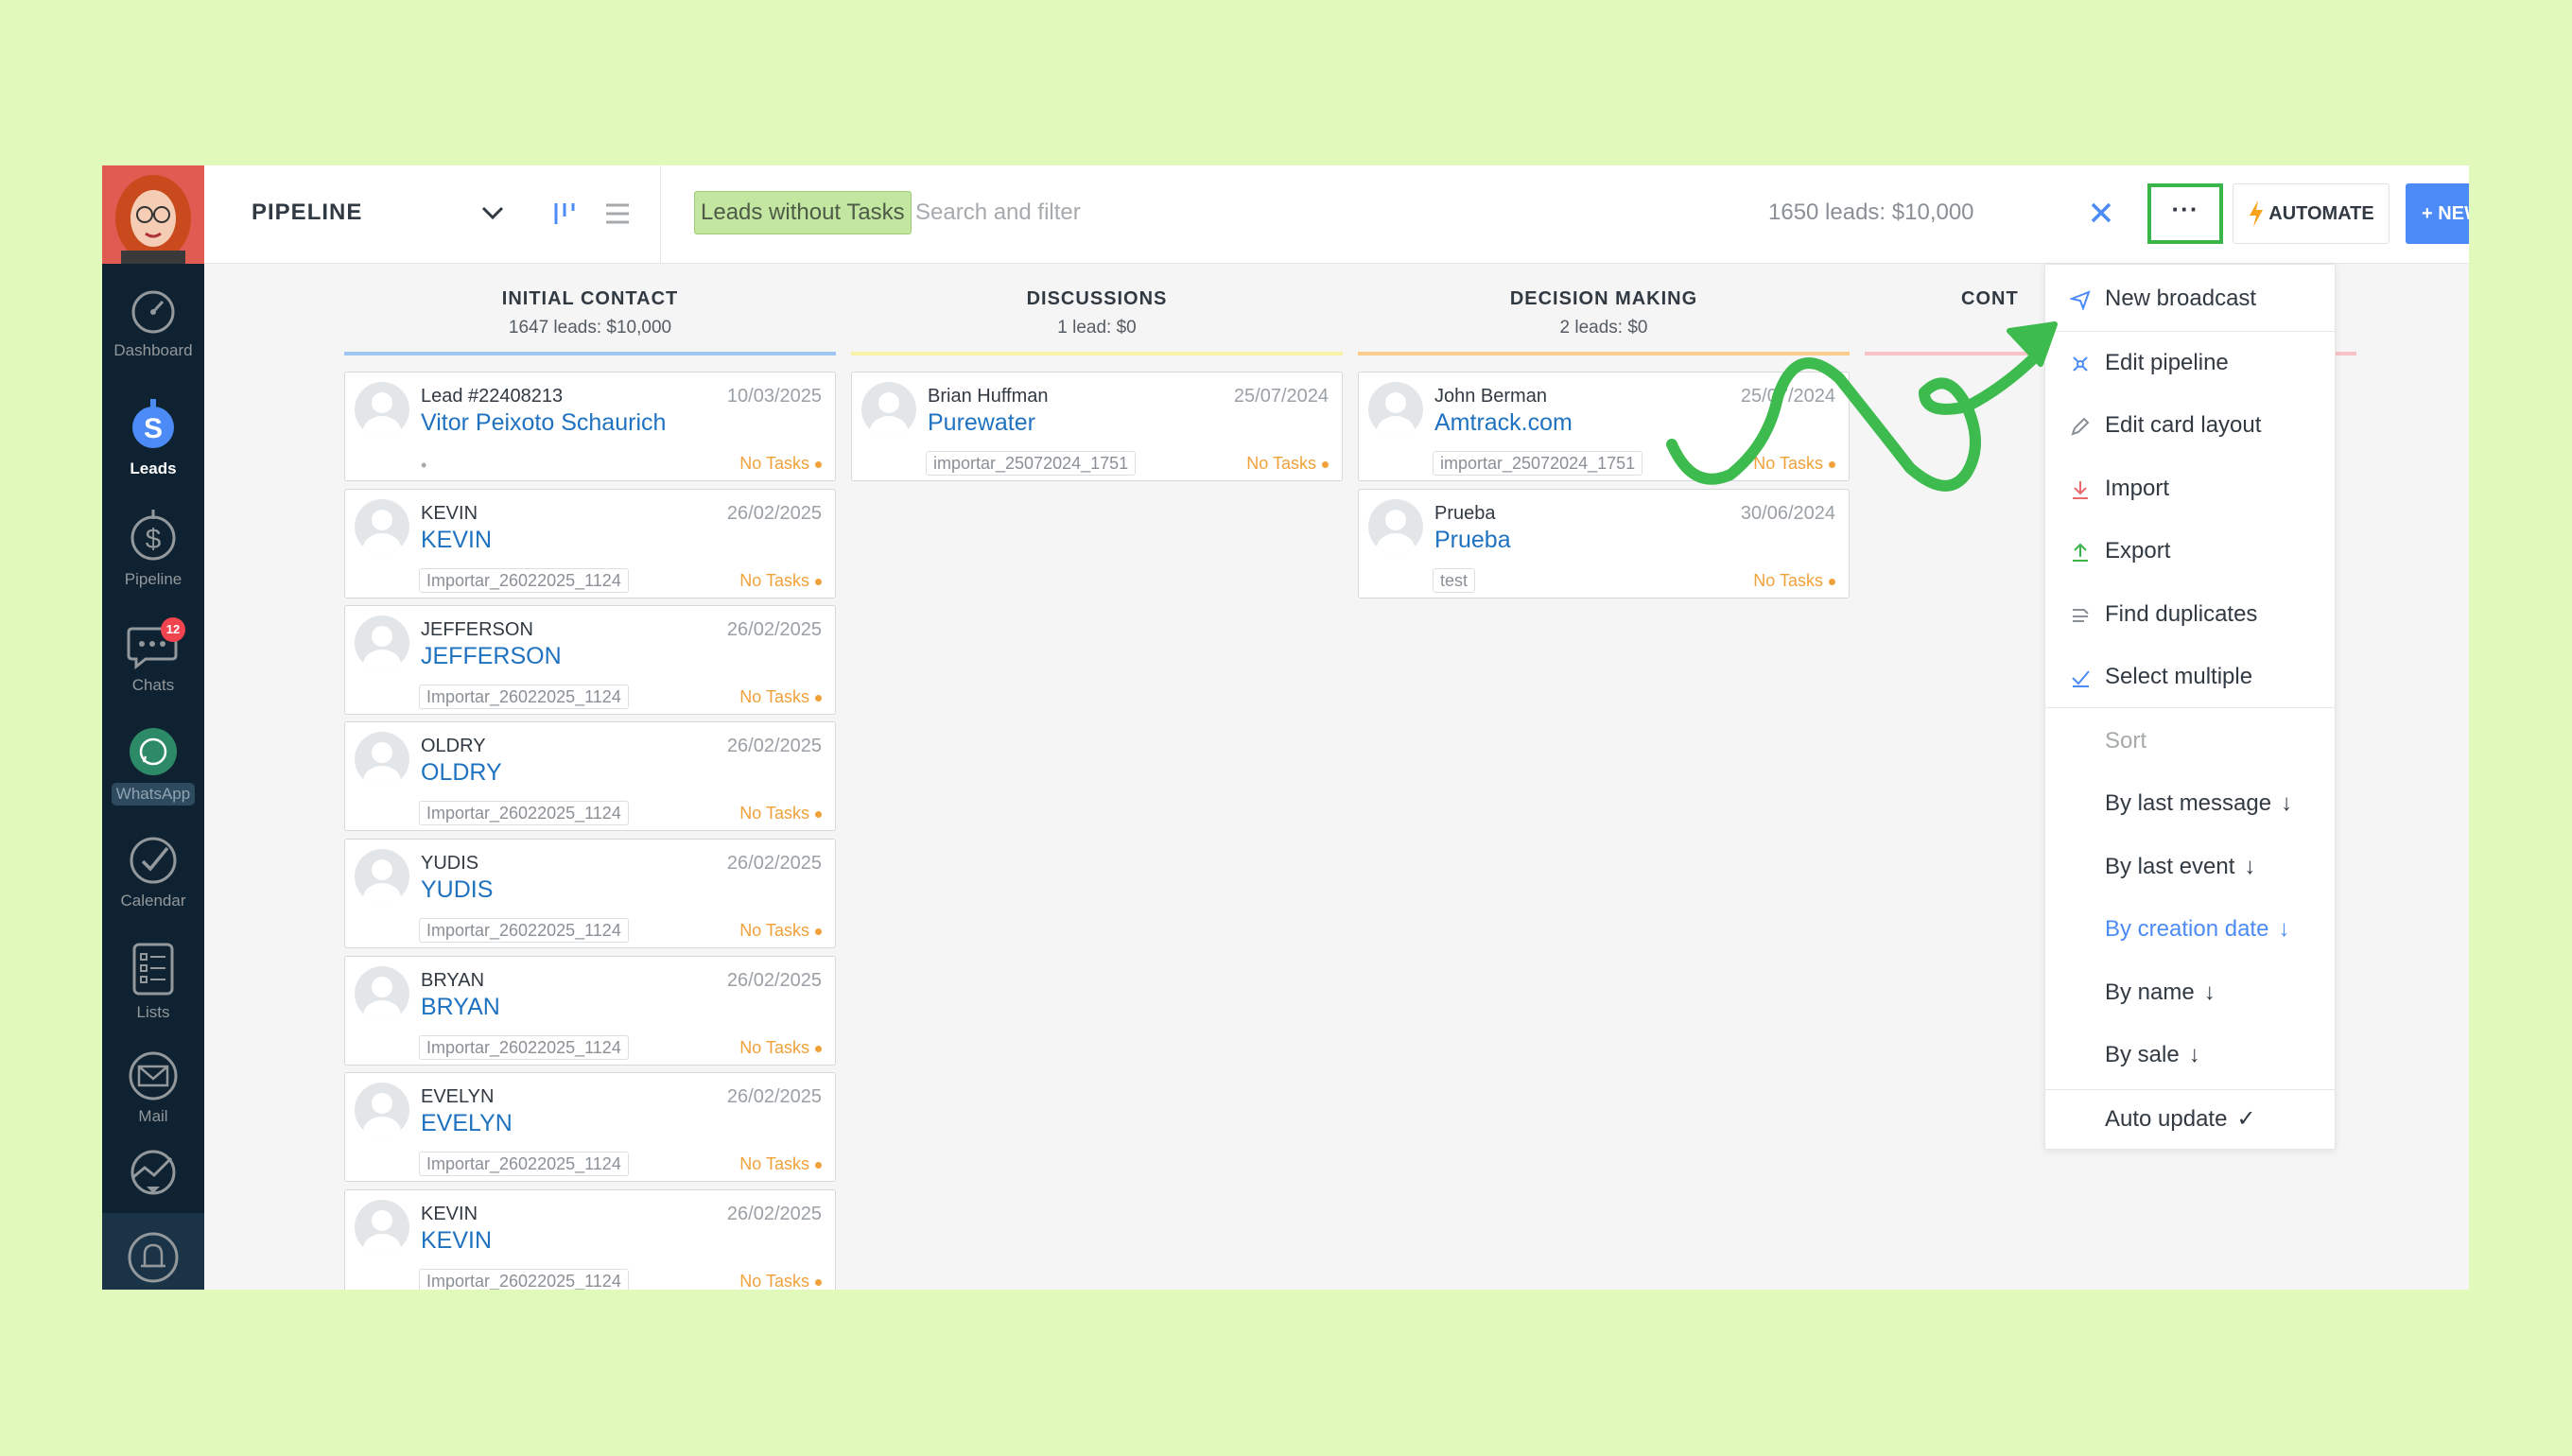  I want to click on pipeline-selector: PIPELINE, so click(307, 212).